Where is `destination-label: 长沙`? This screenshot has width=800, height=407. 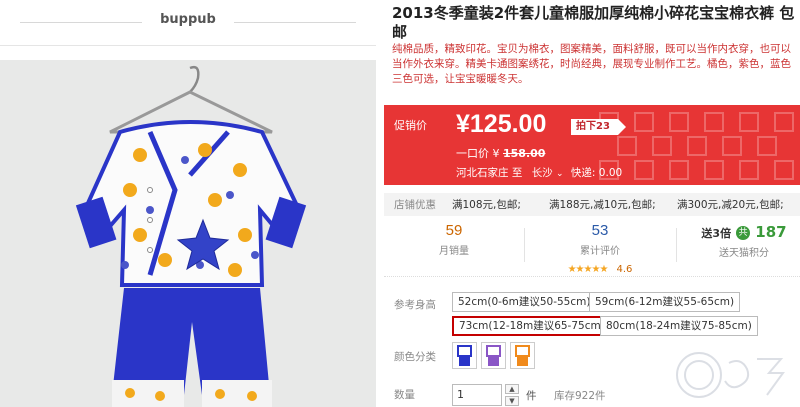 destination-label: 长沙 is located at coordinates (542, 173).